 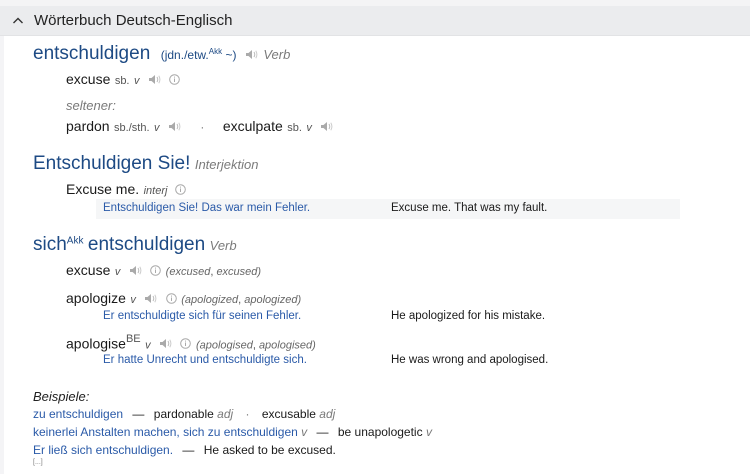 I want to click on section-header: Wörterbuch Deutsch-Englisch, so click(x=375, y=21).